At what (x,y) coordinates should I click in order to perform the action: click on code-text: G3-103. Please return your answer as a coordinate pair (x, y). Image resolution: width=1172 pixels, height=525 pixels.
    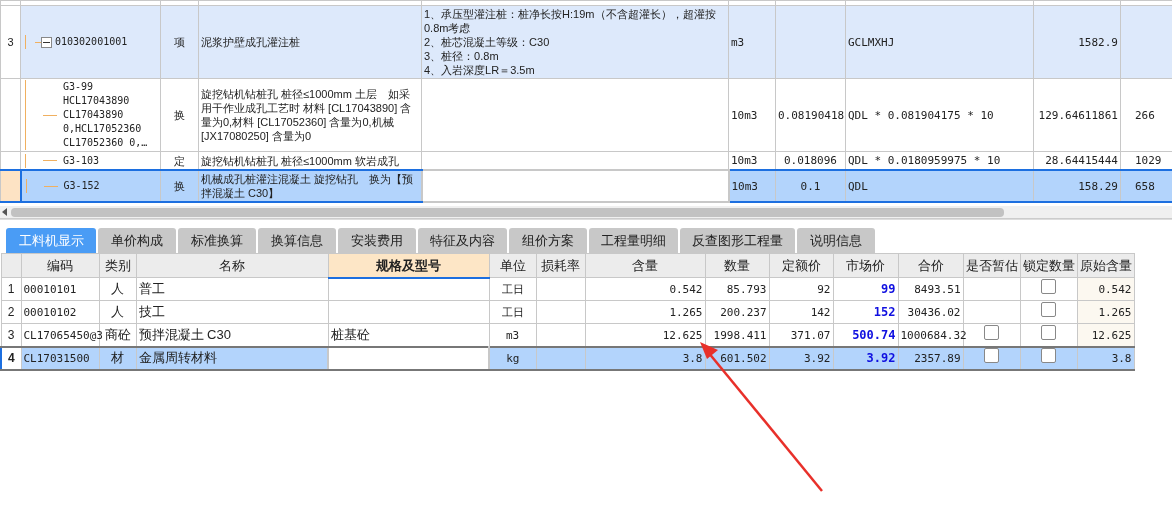
    Looking at the image, I should click on (81, 160).